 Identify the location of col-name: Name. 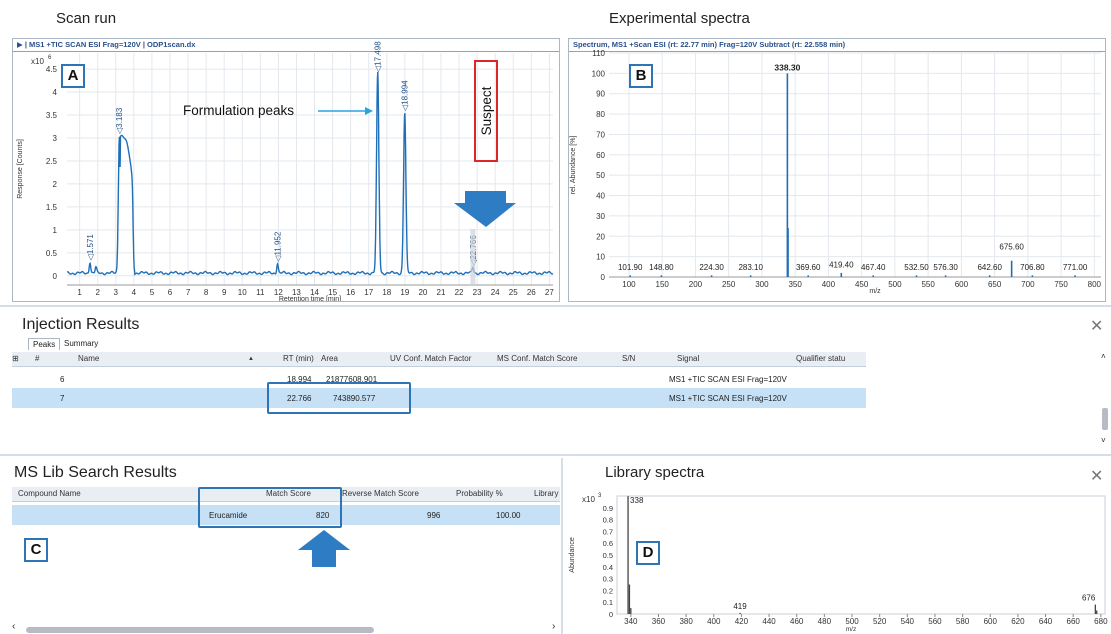
(88, 358).